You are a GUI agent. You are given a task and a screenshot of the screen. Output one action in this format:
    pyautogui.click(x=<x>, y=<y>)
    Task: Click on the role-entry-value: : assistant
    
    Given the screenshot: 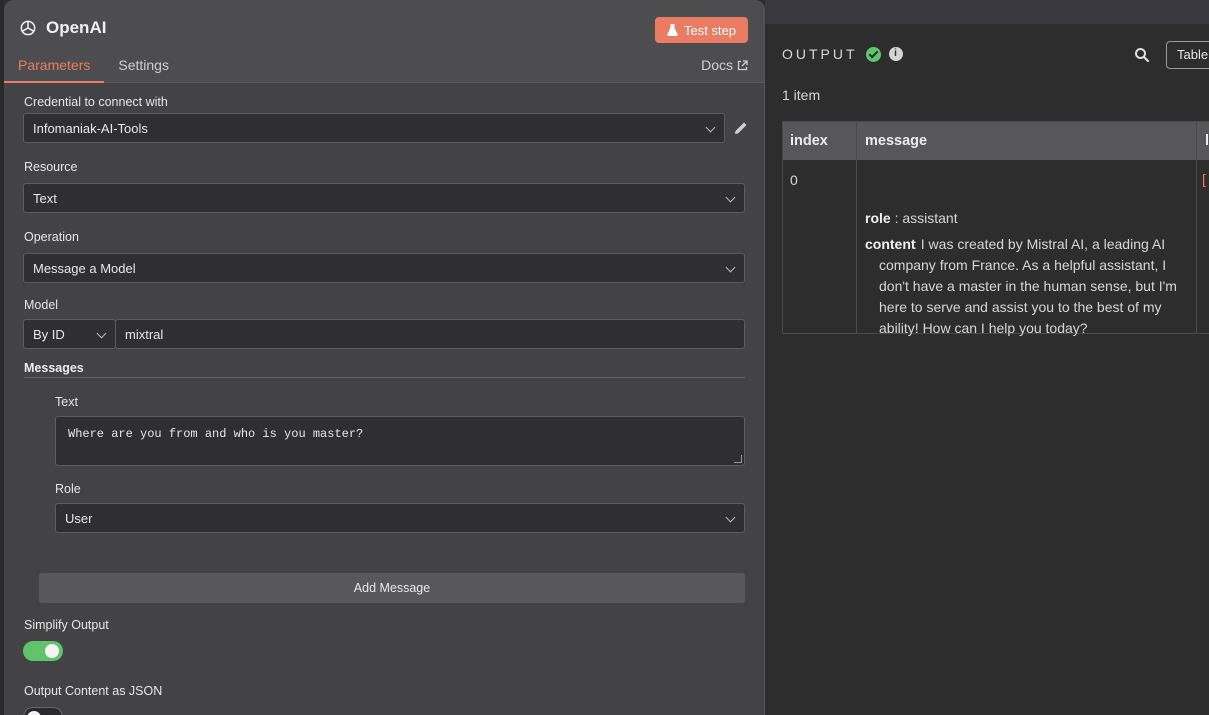 What is the action you would take?
    pyautogui.click(x=926, y=218)
    